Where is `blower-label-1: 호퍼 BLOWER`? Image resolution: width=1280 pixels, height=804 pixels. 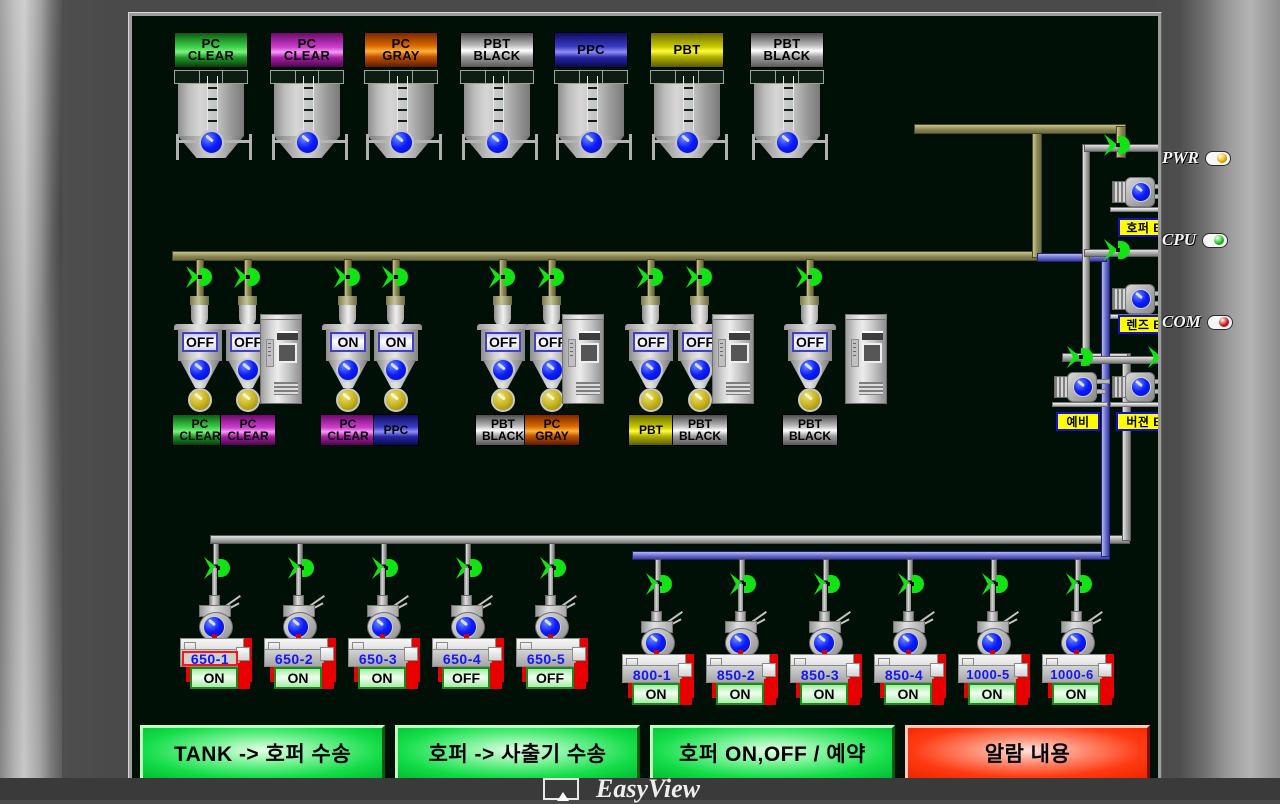
blower-label-1: 호퍼 BLOWER is located at coordinates (1138, 227).